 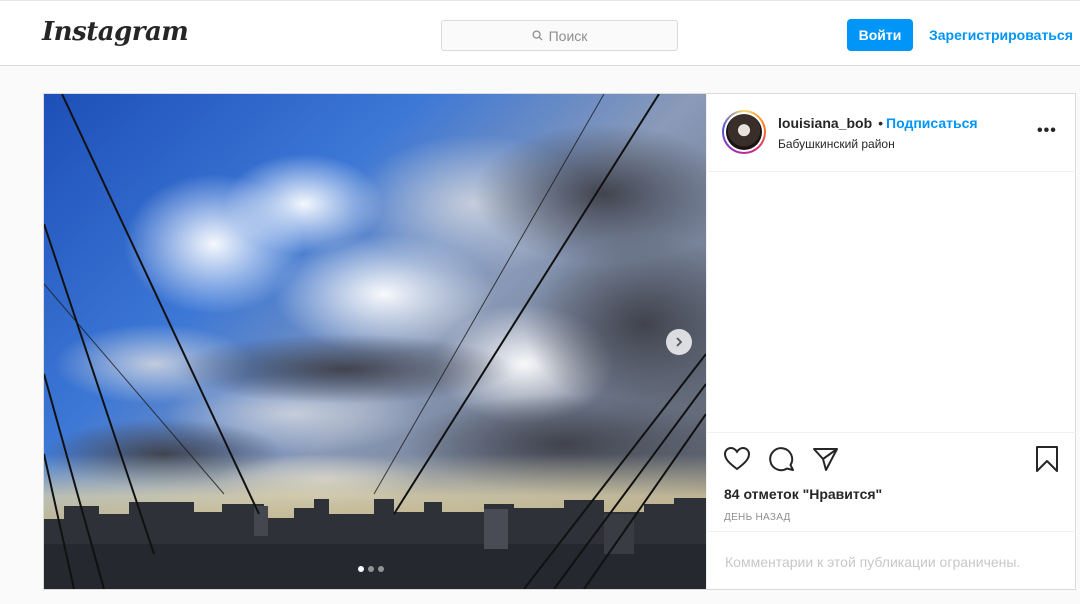 What do you see at coordinates (825, 459) in the screenshot?
I see `share-icon` at bounding box center [825, 459].